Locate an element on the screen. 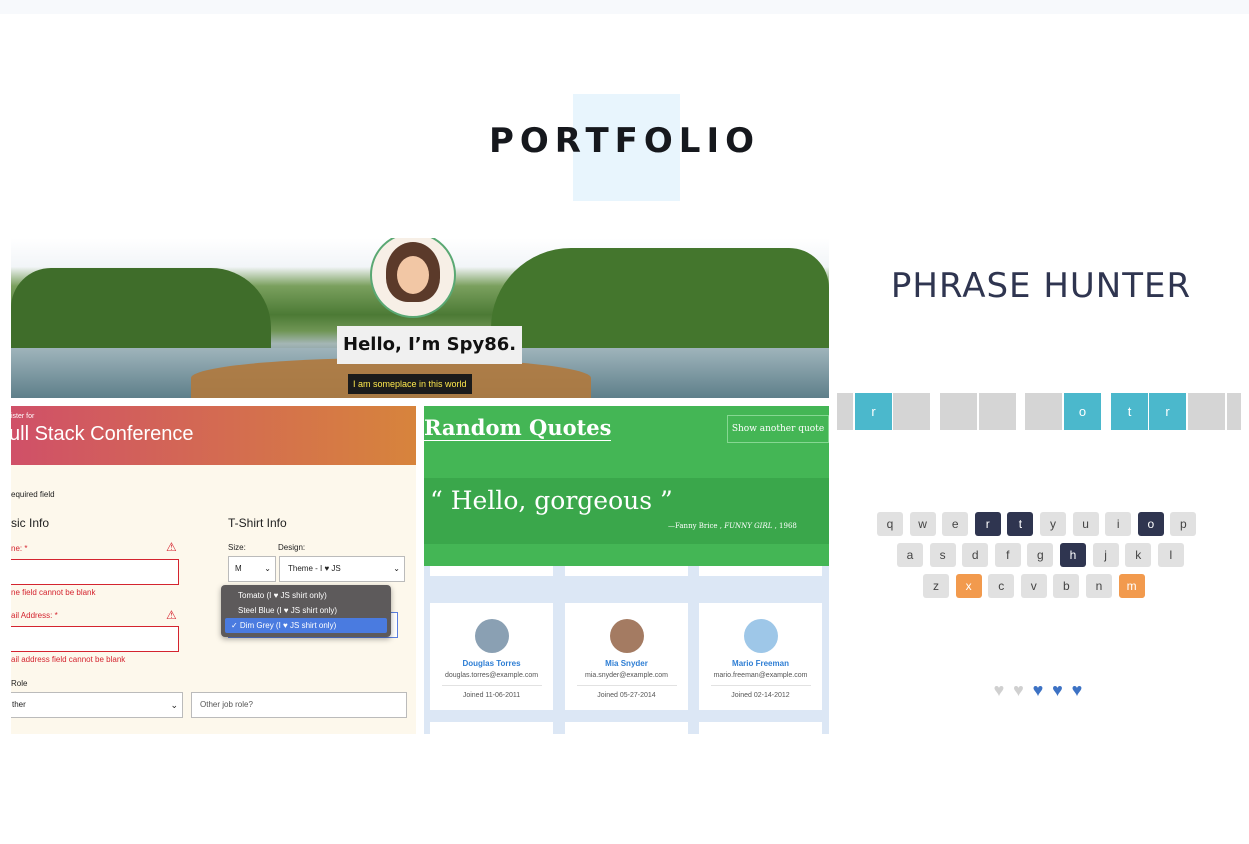 Image resolution: width=1249 pixels, height=844 pixels. phrase-hunter-title: PHRASE HUNTER is located at coordinates (1041, 286).